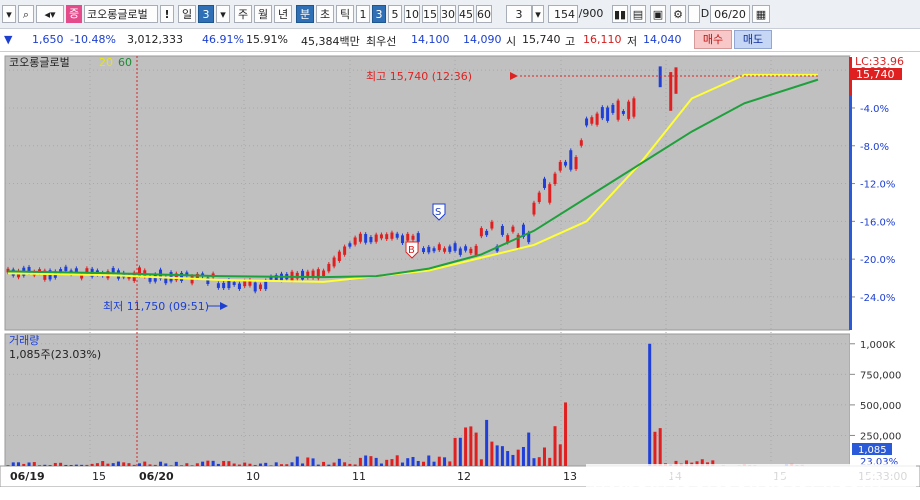 The image size is (920, 500). I want to click on period-second: 초, so click(325, 14).